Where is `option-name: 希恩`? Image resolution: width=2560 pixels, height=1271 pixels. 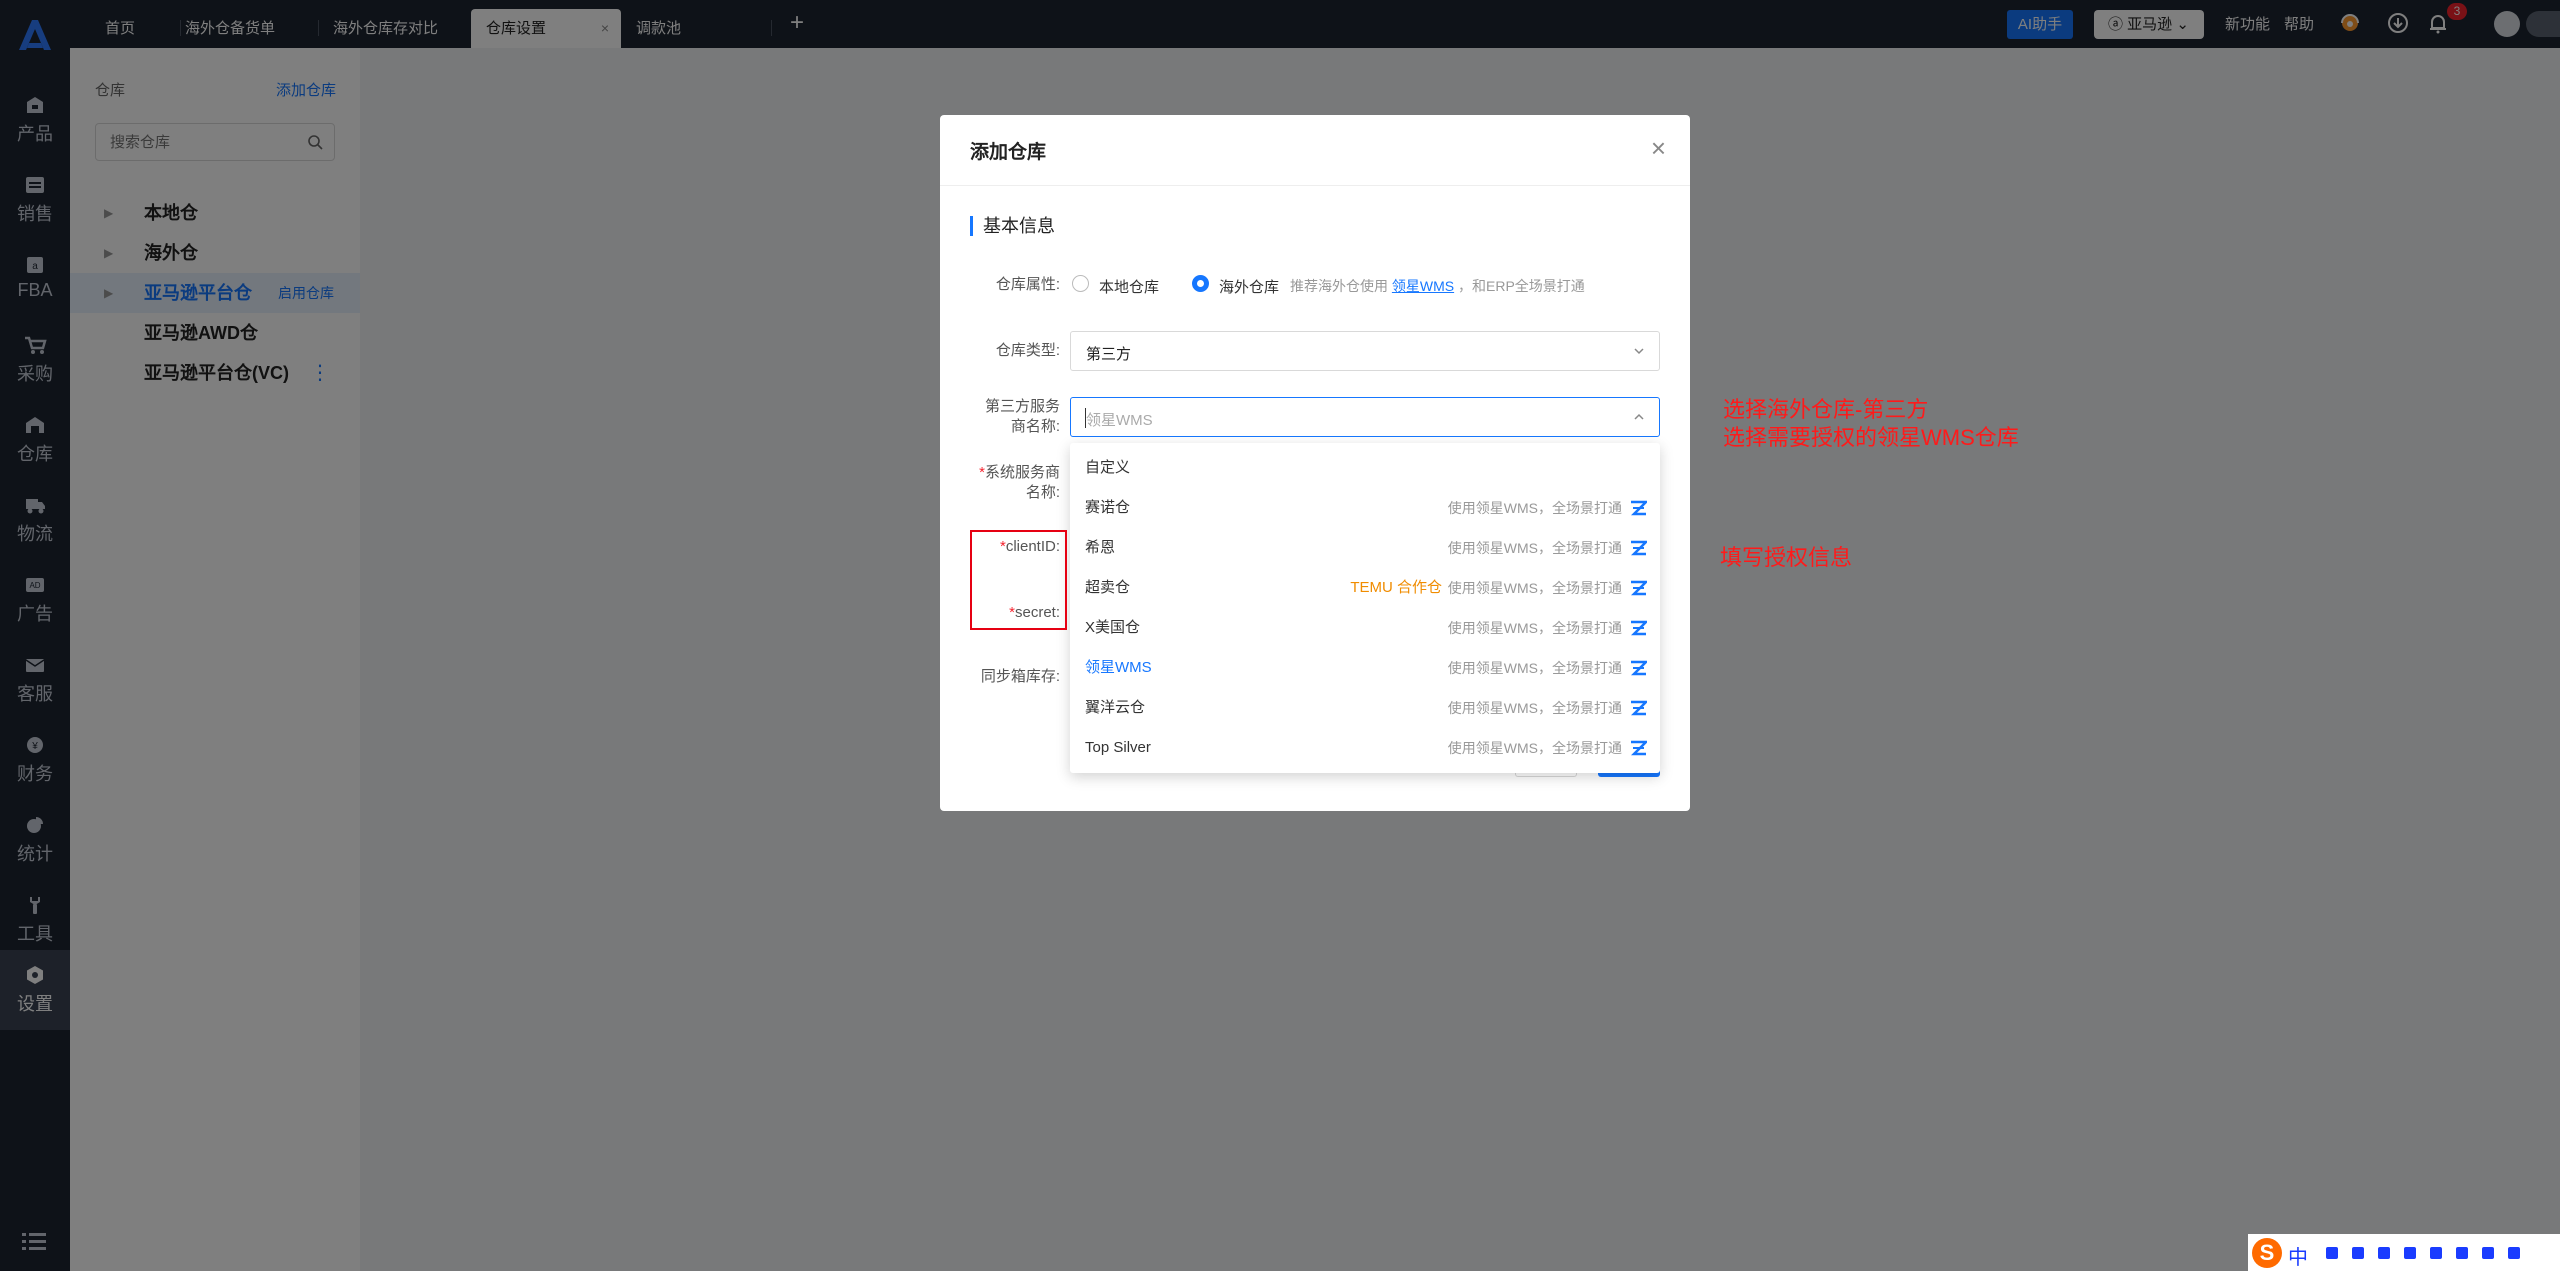 option-name: 希恩 is located at coordinates (1100, 547).